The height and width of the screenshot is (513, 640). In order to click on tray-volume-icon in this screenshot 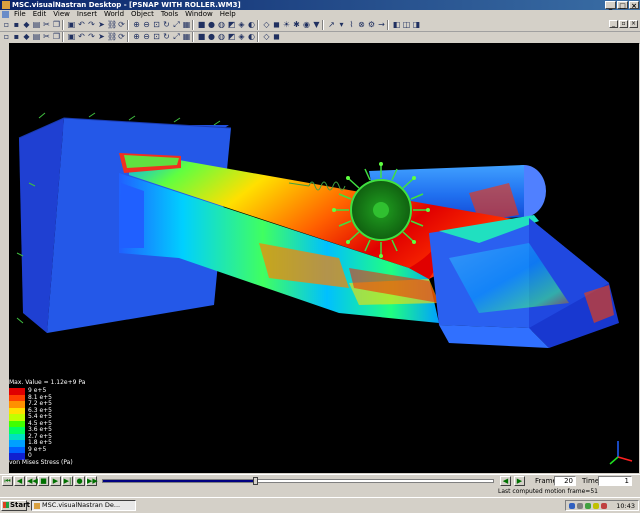, I will do `click(580, 506)`.